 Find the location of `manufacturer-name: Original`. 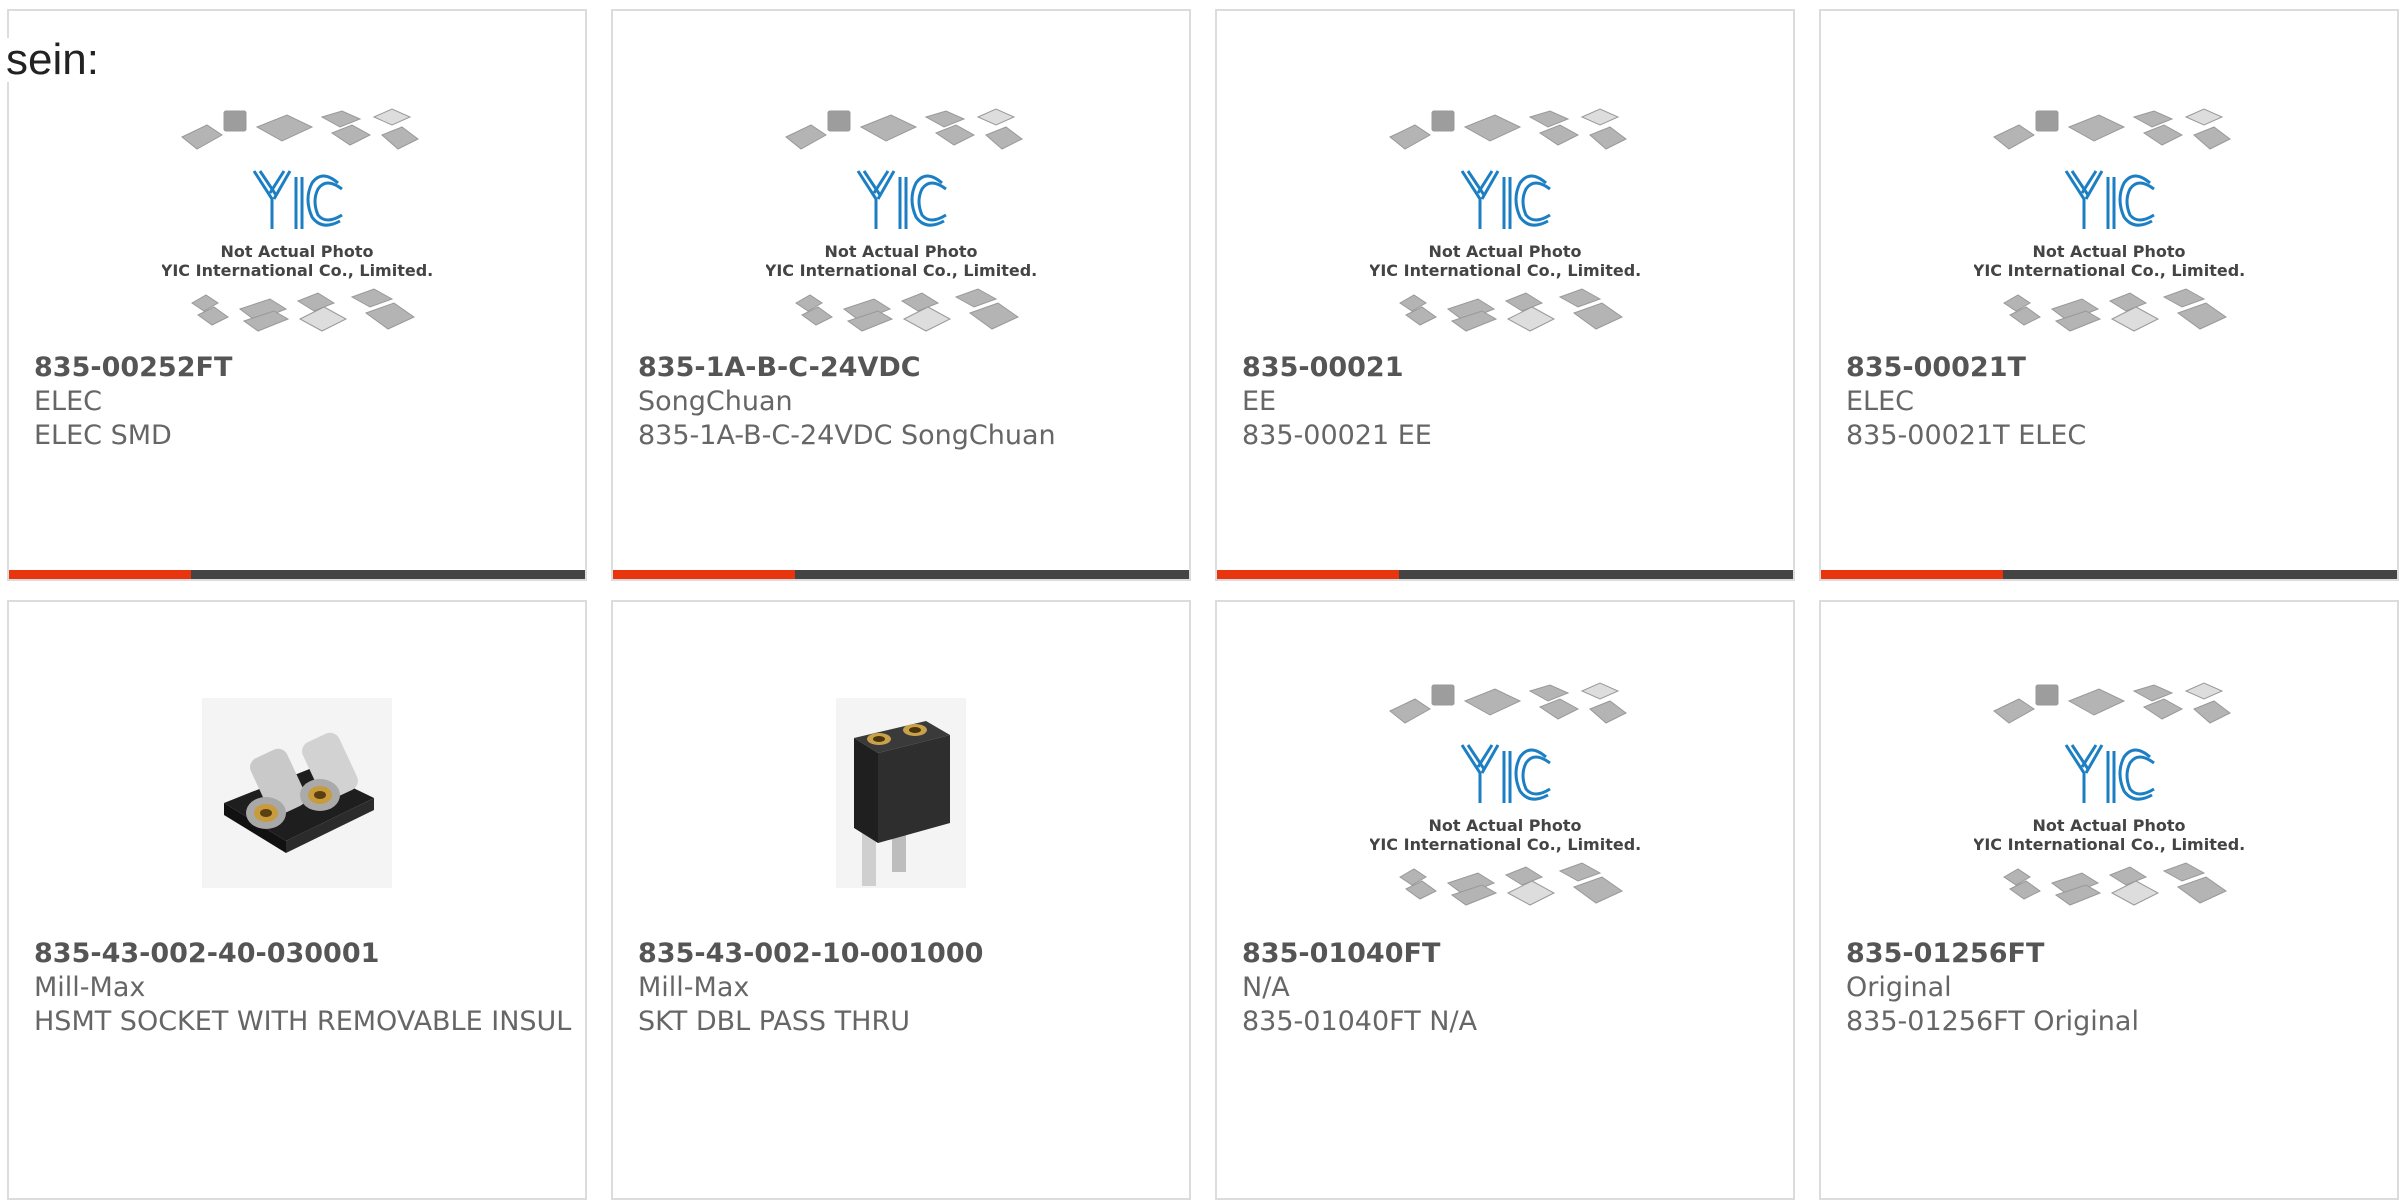

manufacturer-name: Original is located at coordinates (1899, 987).